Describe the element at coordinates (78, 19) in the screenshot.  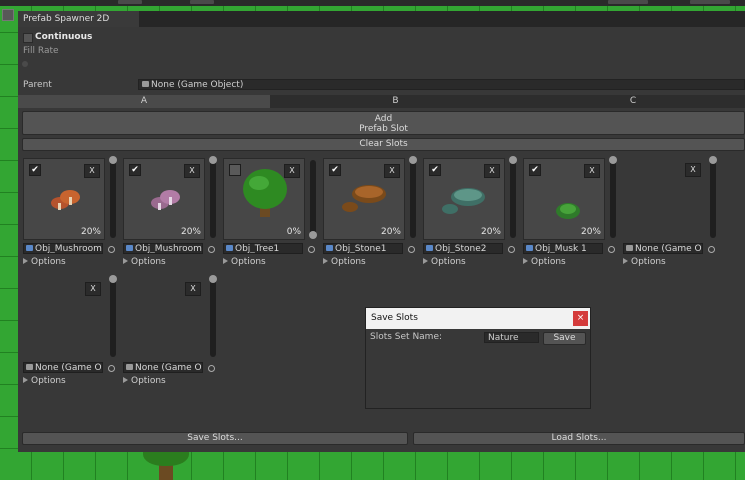
I see `window-tab: Prefab Spawner 2D` at that location.